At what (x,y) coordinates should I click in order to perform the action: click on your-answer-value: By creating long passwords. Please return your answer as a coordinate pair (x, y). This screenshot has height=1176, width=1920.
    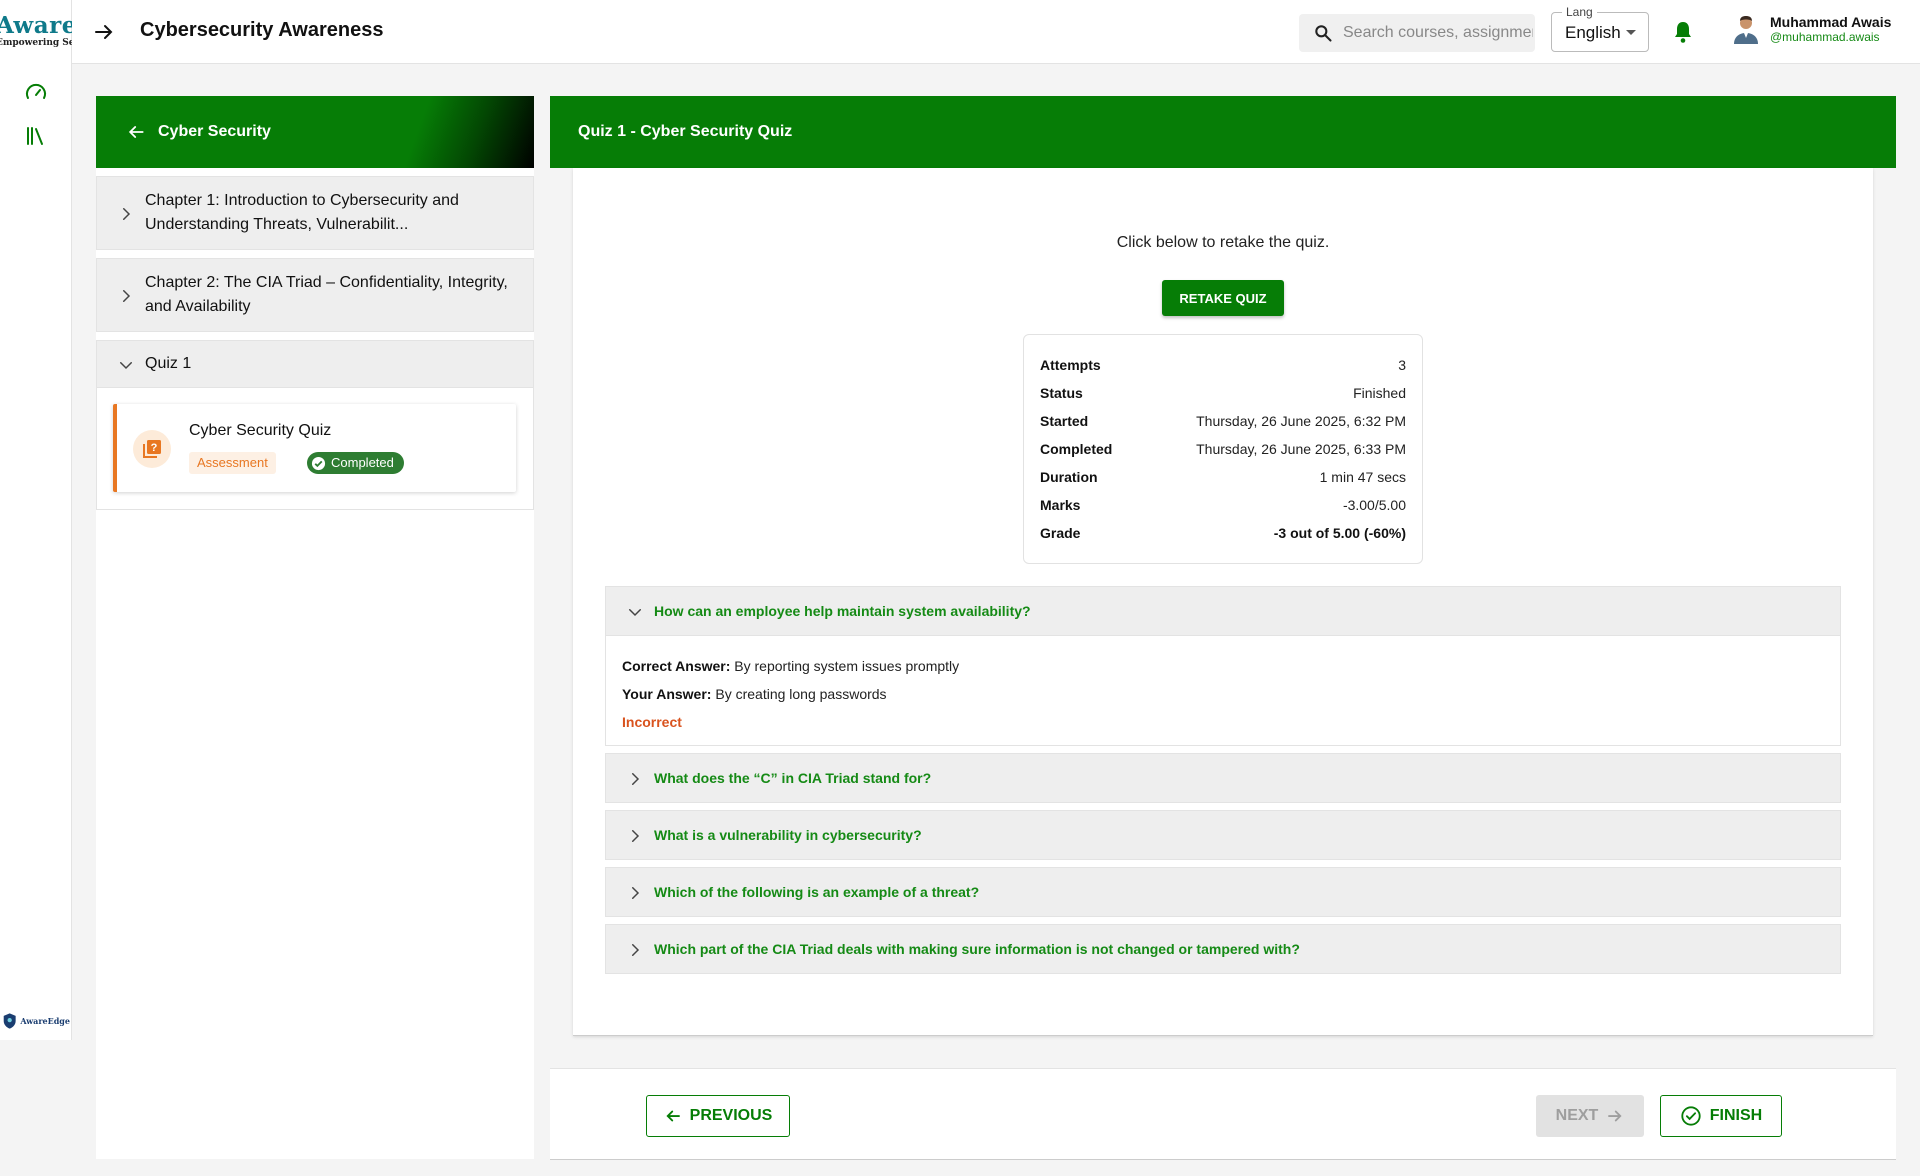
    Looking at the image, I should click on (801, 694).